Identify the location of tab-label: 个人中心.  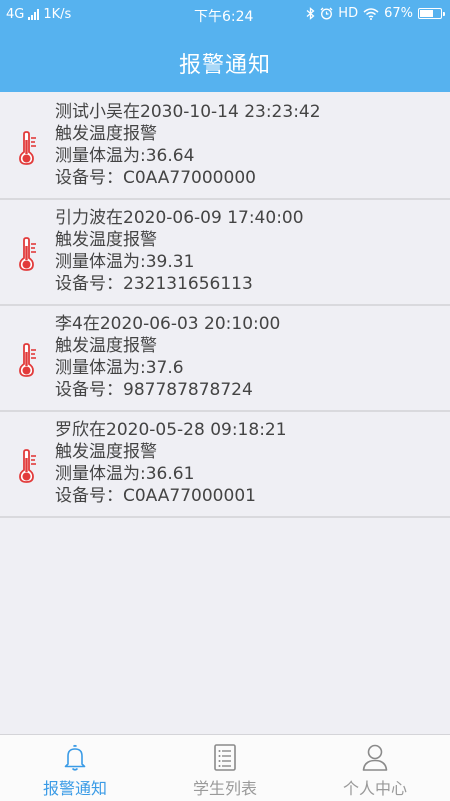
(374, 788).